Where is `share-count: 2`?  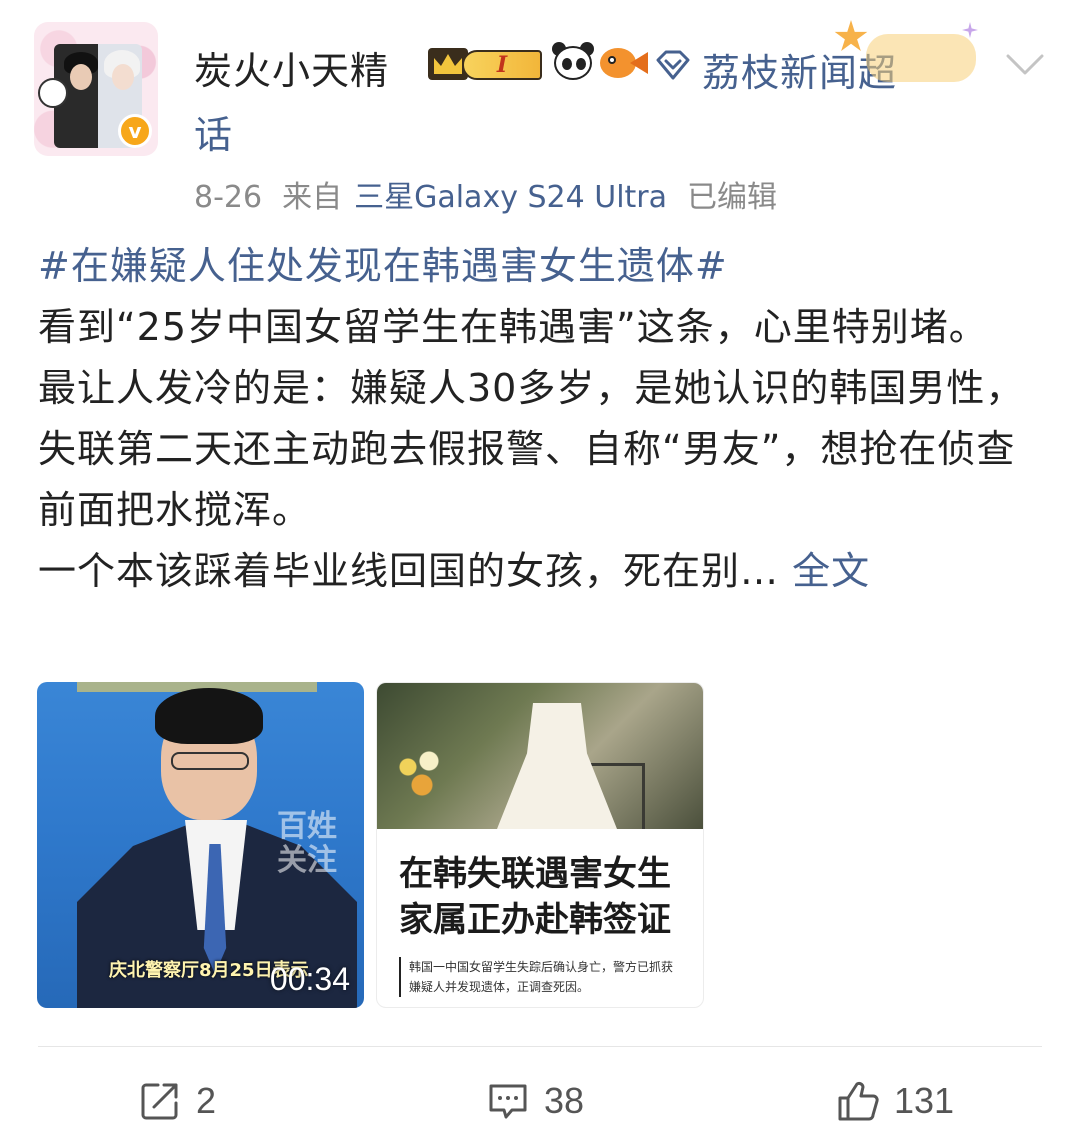 share-count: 2 is located at coordinates (206, 1100).